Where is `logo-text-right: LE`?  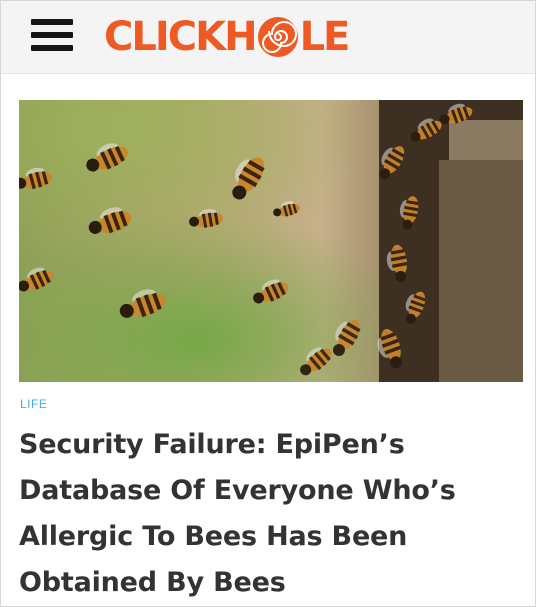 logo-text-right: LE is located at coordinates (325, 37).